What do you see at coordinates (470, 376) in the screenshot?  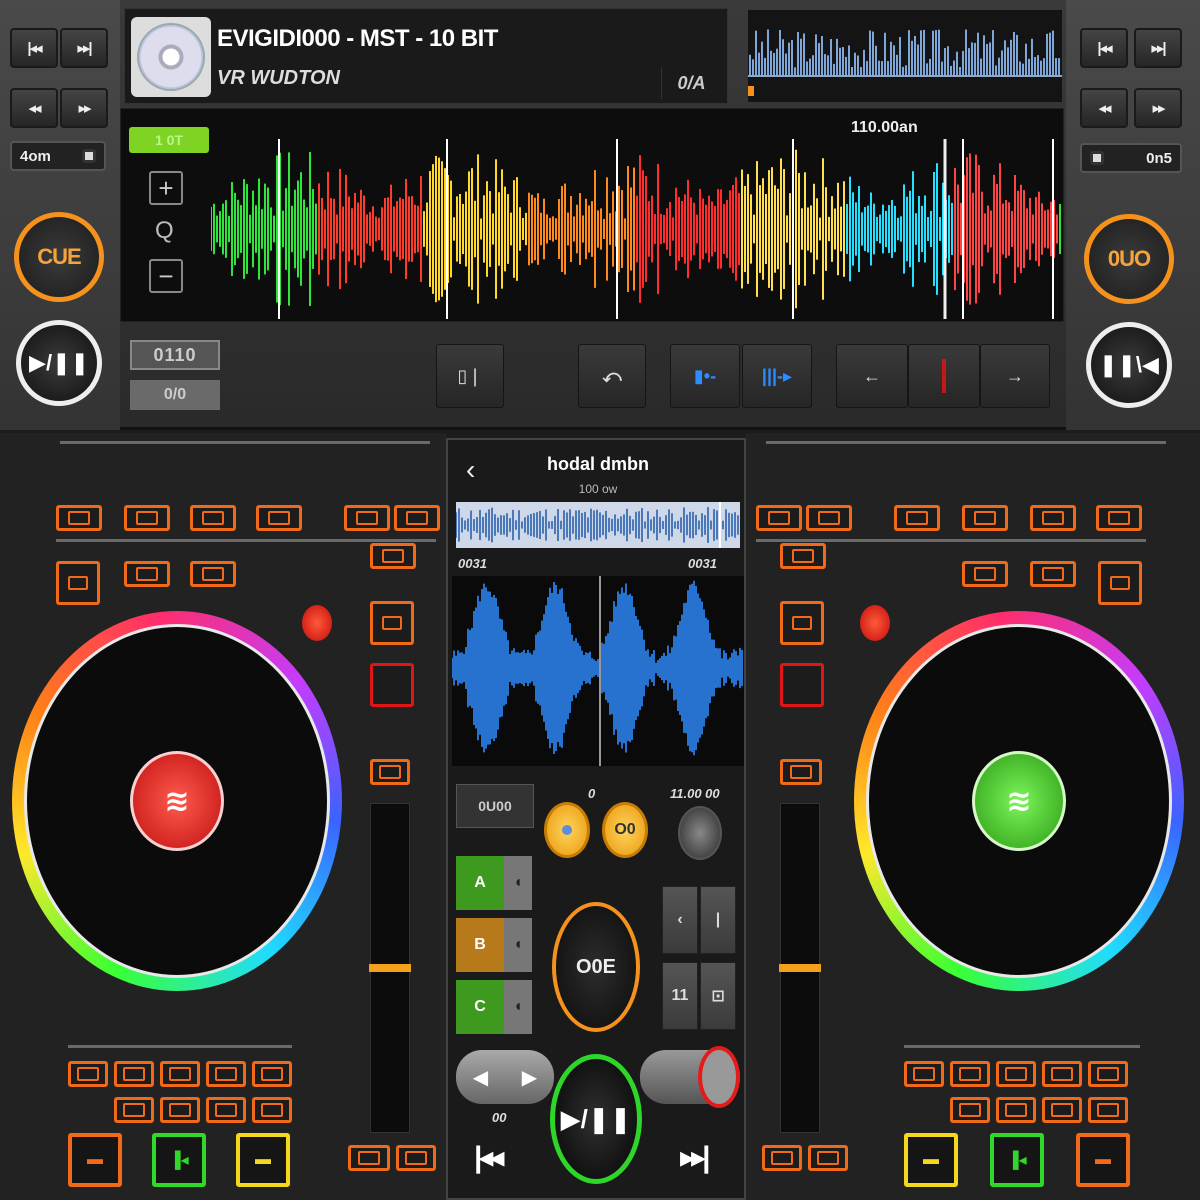 I see `loop-button: ▯❘` at bounding box center [470, 376].